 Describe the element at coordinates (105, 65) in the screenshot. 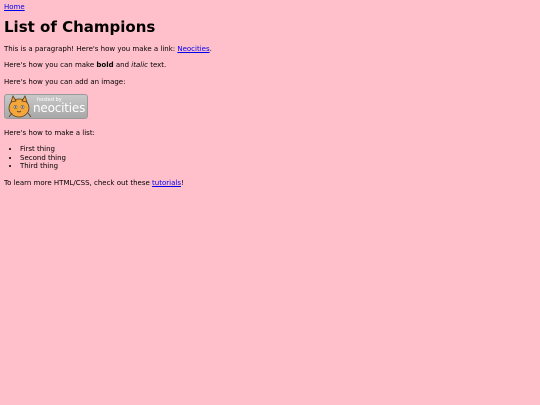

I see `bold-text: bold` at that location.